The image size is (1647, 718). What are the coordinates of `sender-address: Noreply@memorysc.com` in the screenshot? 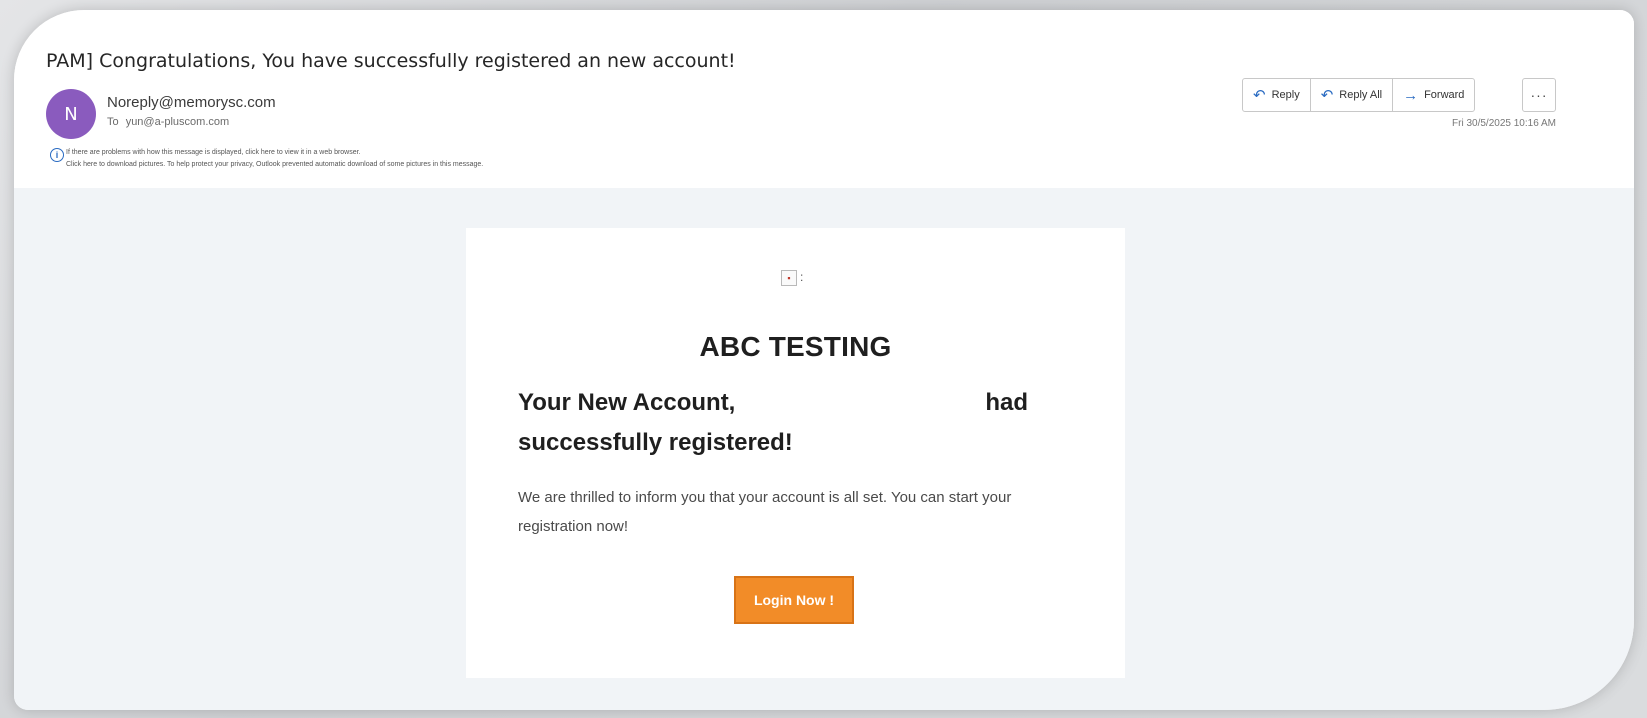 It's located at (191, 102).